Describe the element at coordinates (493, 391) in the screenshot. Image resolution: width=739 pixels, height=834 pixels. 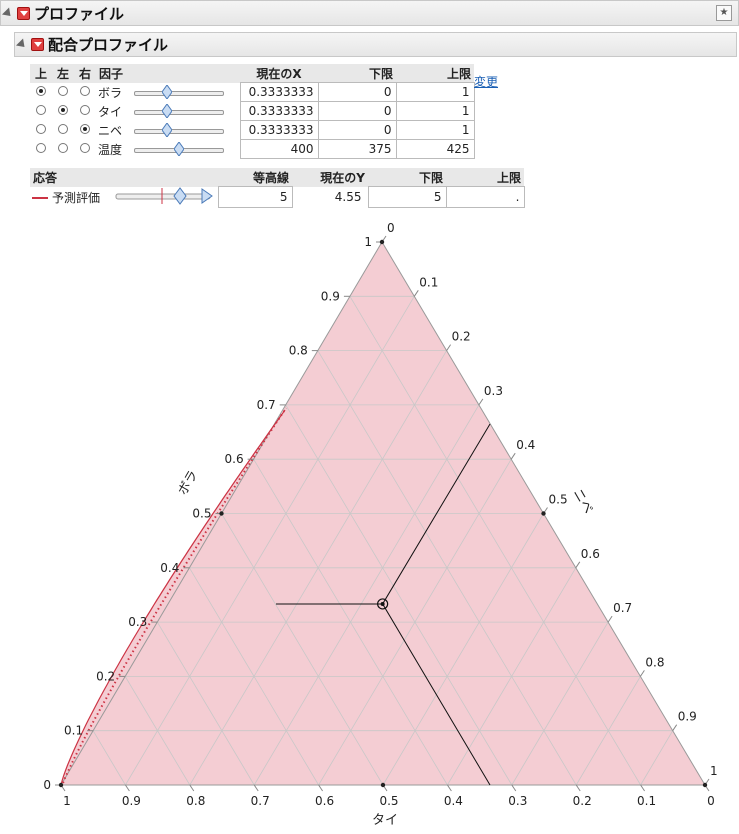
I see `right-tick-label: 0.3` at that location.